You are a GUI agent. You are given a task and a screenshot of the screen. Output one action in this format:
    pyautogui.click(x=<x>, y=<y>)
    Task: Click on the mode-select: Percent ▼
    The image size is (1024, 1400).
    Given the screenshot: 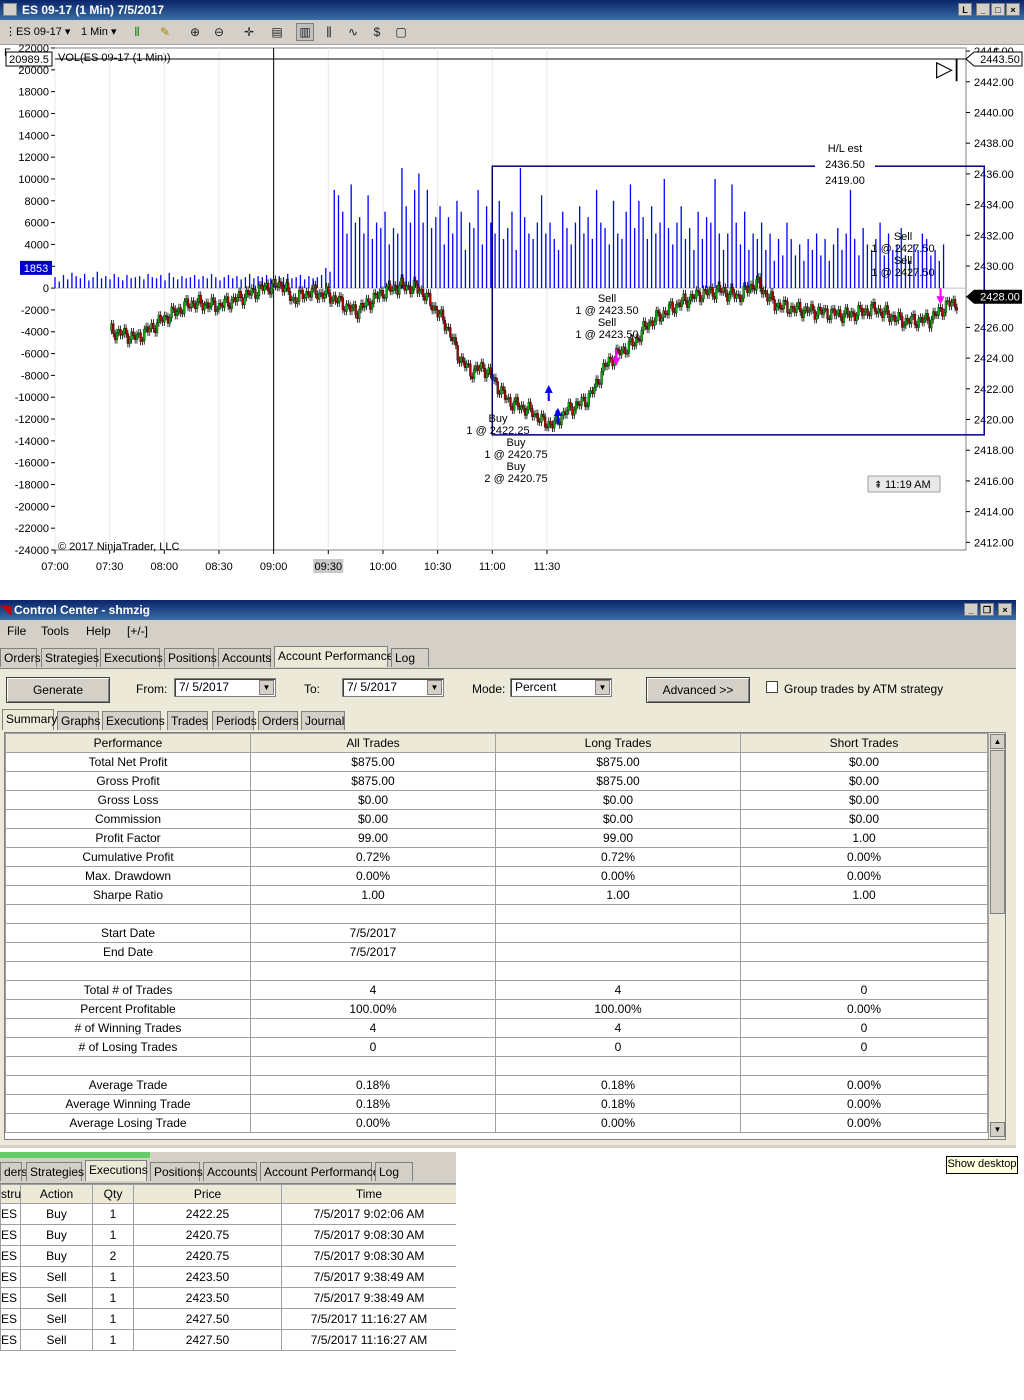 What is the action you would take?
    pyautogui.click(x=561, y=687)
    